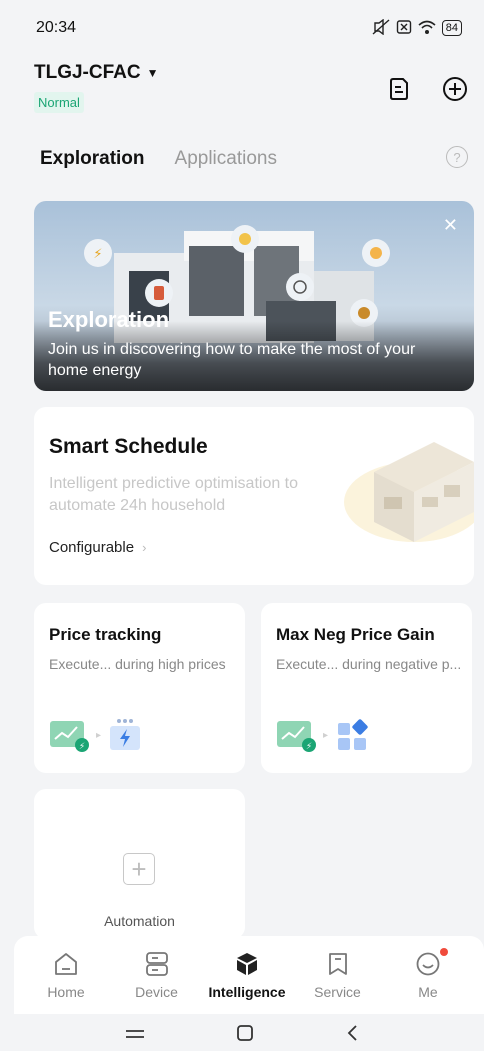 The width and height of the screenshot is (484, 1051). I want to click on chevron-right-icon: ›, so click(144, 547).